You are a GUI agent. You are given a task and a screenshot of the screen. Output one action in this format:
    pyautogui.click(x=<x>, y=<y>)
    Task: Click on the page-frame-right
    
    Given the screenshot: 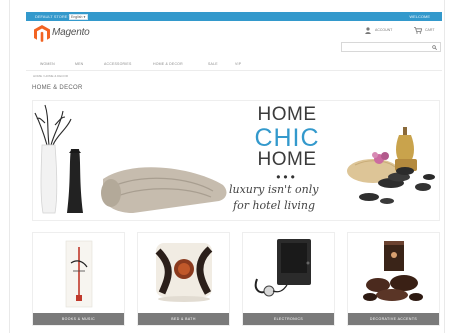 What is the action you would take?
    pyautogui.click(x=448, y=166)
    